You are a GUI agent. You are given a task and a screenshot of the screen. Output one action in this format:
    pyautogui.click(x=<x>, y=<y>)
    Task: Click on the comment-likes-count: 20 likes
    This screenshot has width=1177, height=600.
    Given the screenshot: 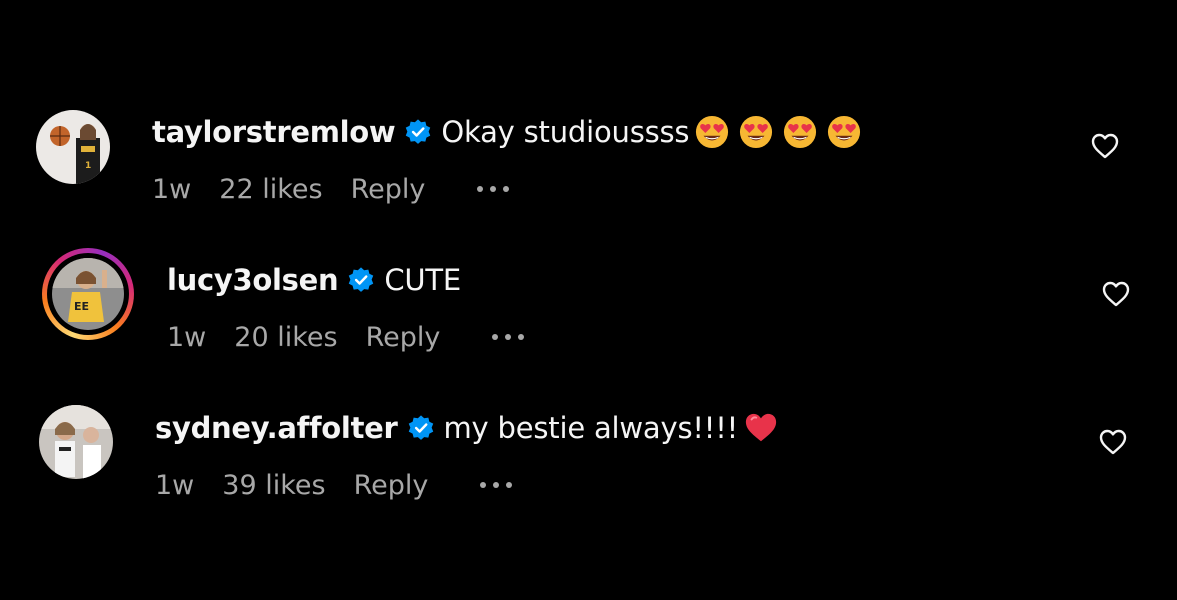 What is the action you would take?
    pyautogui.click(x=285, y=337)
    